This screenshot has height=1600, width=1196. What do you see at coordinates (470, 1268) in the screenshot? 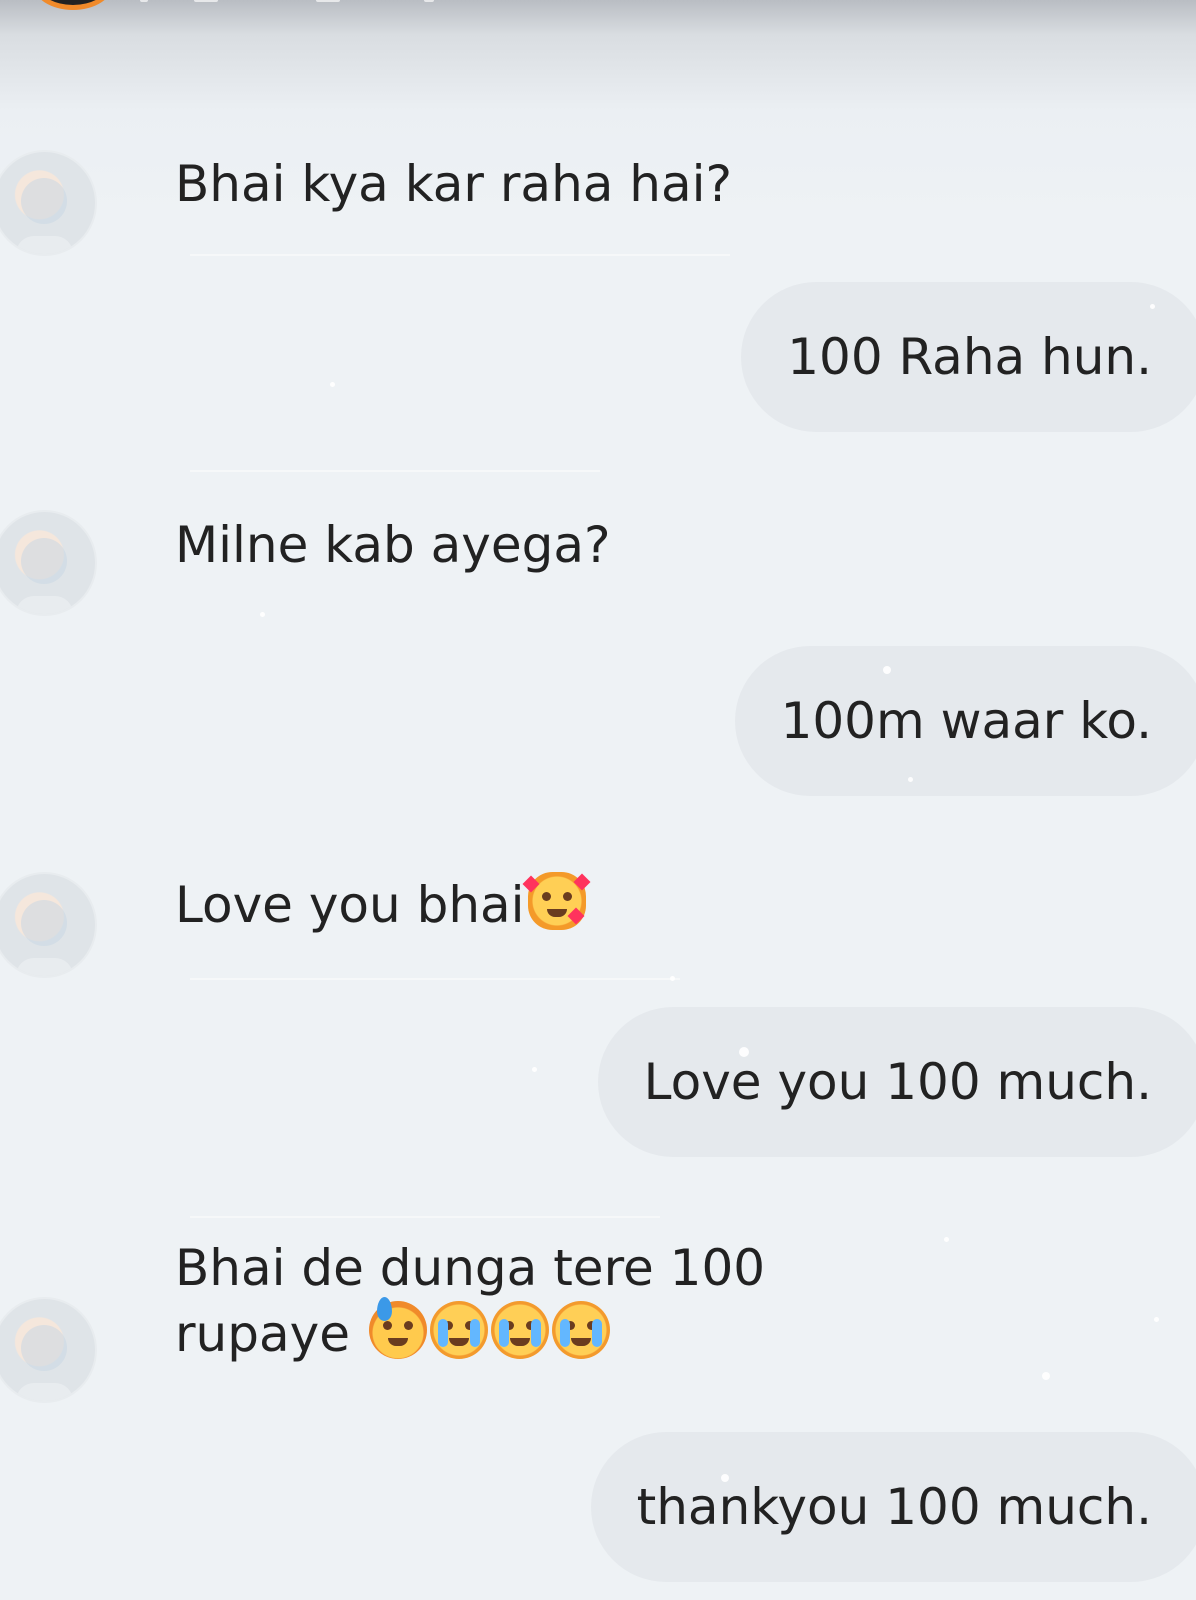
I see `incoming-message-text-line: Bhai de dunga tere 100` at bounding box center [470, 1268].